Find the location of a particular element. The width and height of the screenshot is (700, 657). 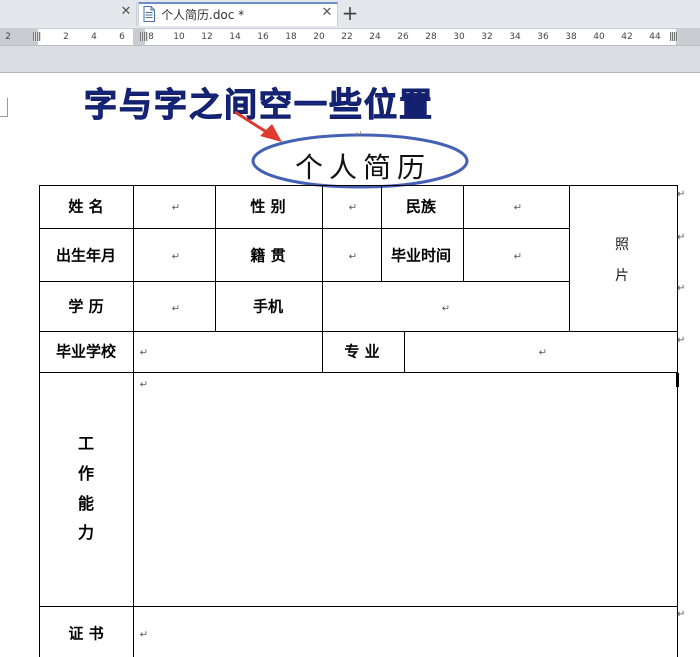

school-value-cell: ↵ is located at coordinates (144, 353).